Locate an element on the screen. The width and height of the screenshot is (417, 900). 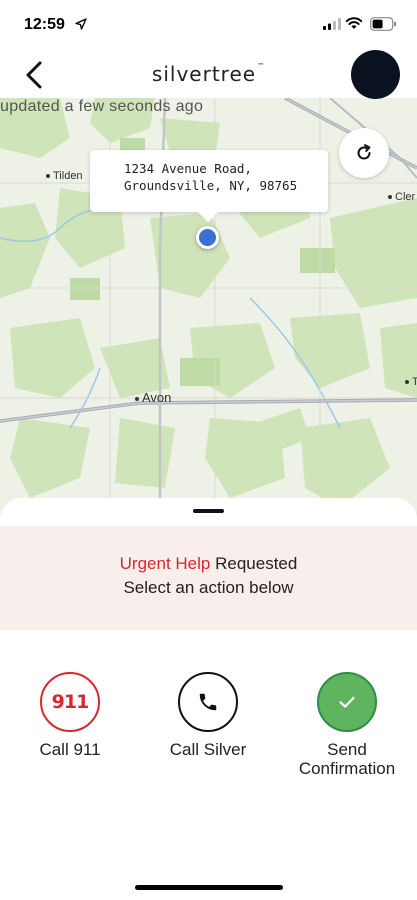
map-place-label: T is located at coordinates (411, 382).